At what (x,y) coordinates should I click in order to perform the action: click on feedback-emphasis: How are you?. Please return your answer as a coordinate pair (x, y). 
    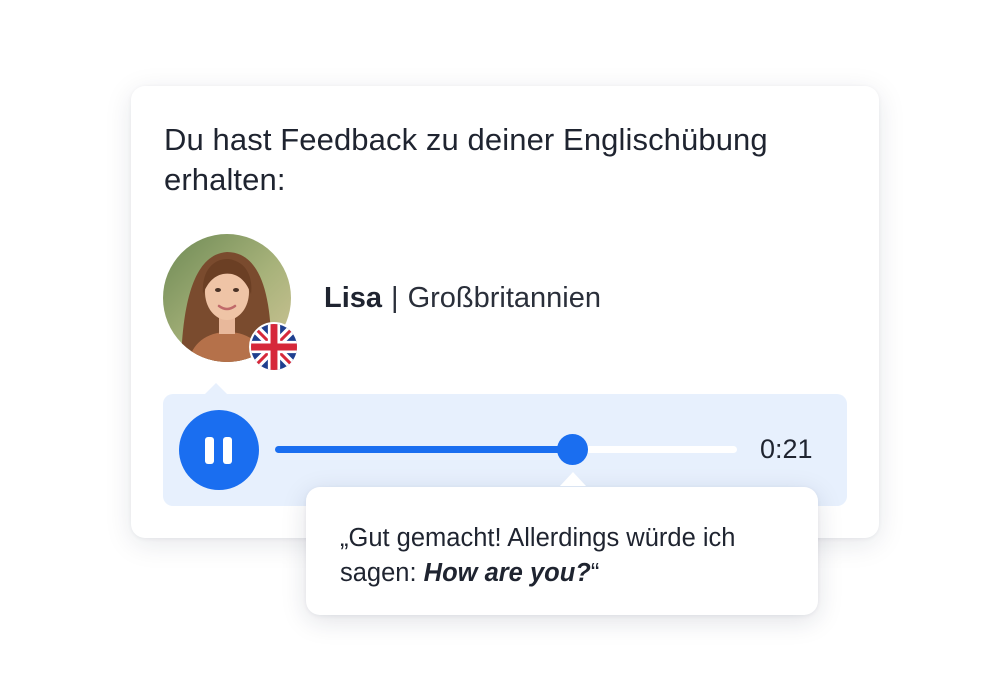
    Looking at the image, I should click on (507, 573).